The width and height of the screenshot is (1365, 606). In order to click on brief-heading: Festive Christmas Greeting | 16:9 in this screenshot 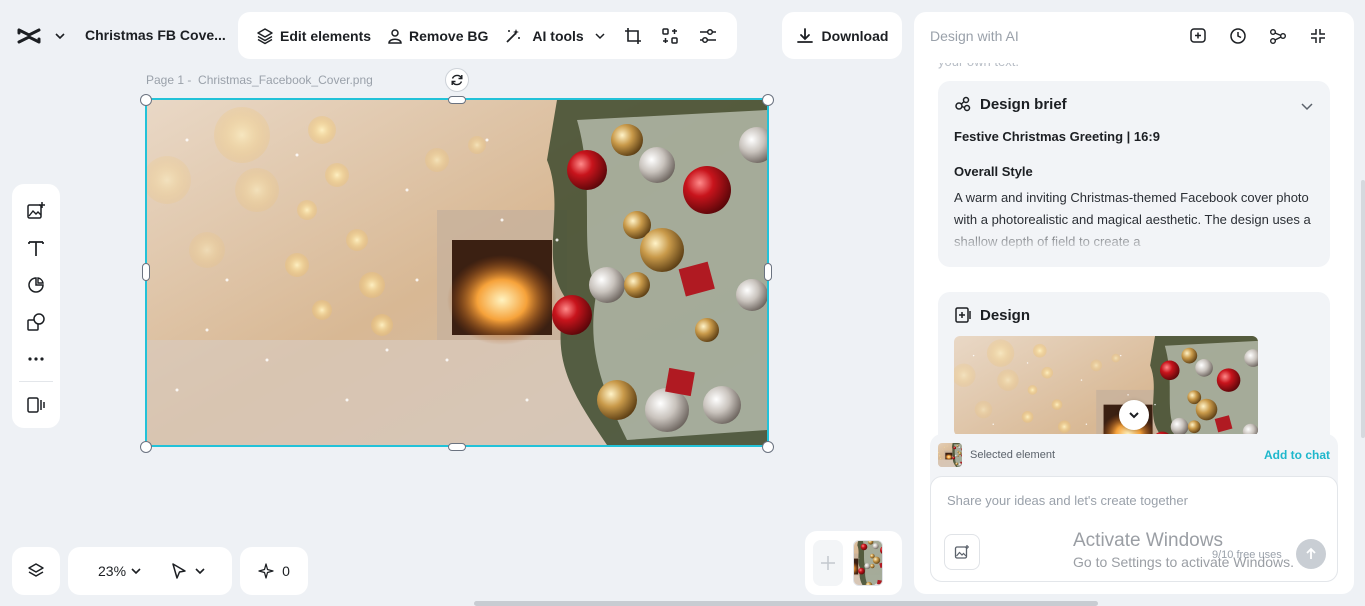, I will do `click(1057, 136)`.